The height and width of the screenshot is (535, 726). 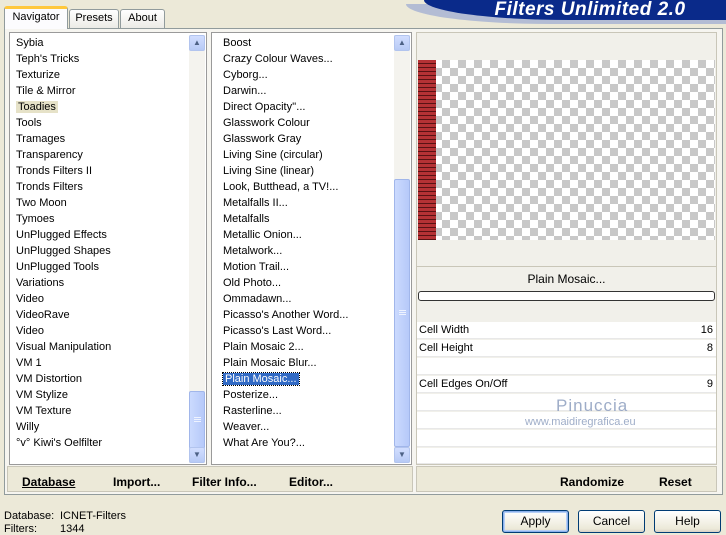 I want to click on list-item: Variations, so click(x=100, y=283).